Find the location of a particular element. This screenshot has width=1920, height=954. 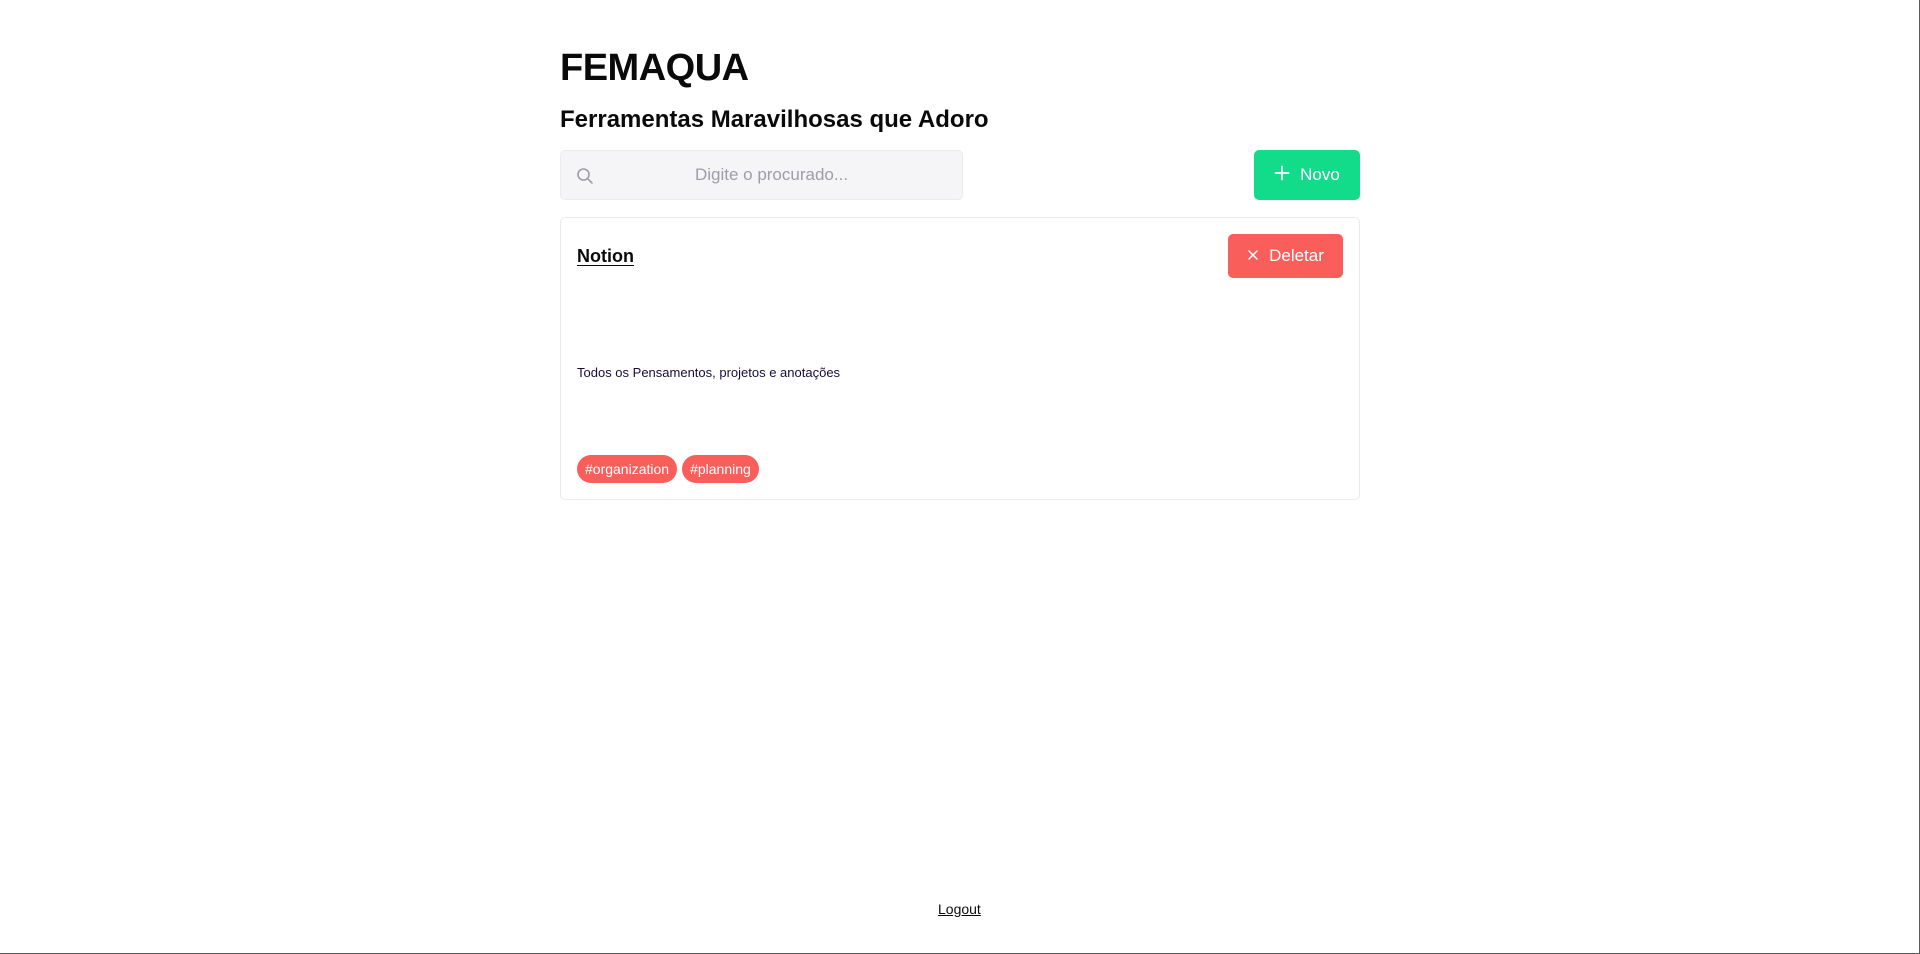

new-tool-button-label: Novo is located at coordinates (1320, 174).